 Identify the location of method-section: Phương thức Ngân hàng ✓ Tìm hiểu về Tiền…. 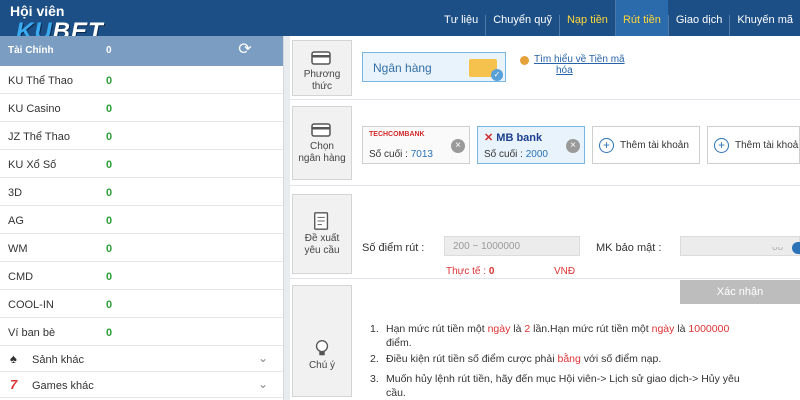
(545, 68).